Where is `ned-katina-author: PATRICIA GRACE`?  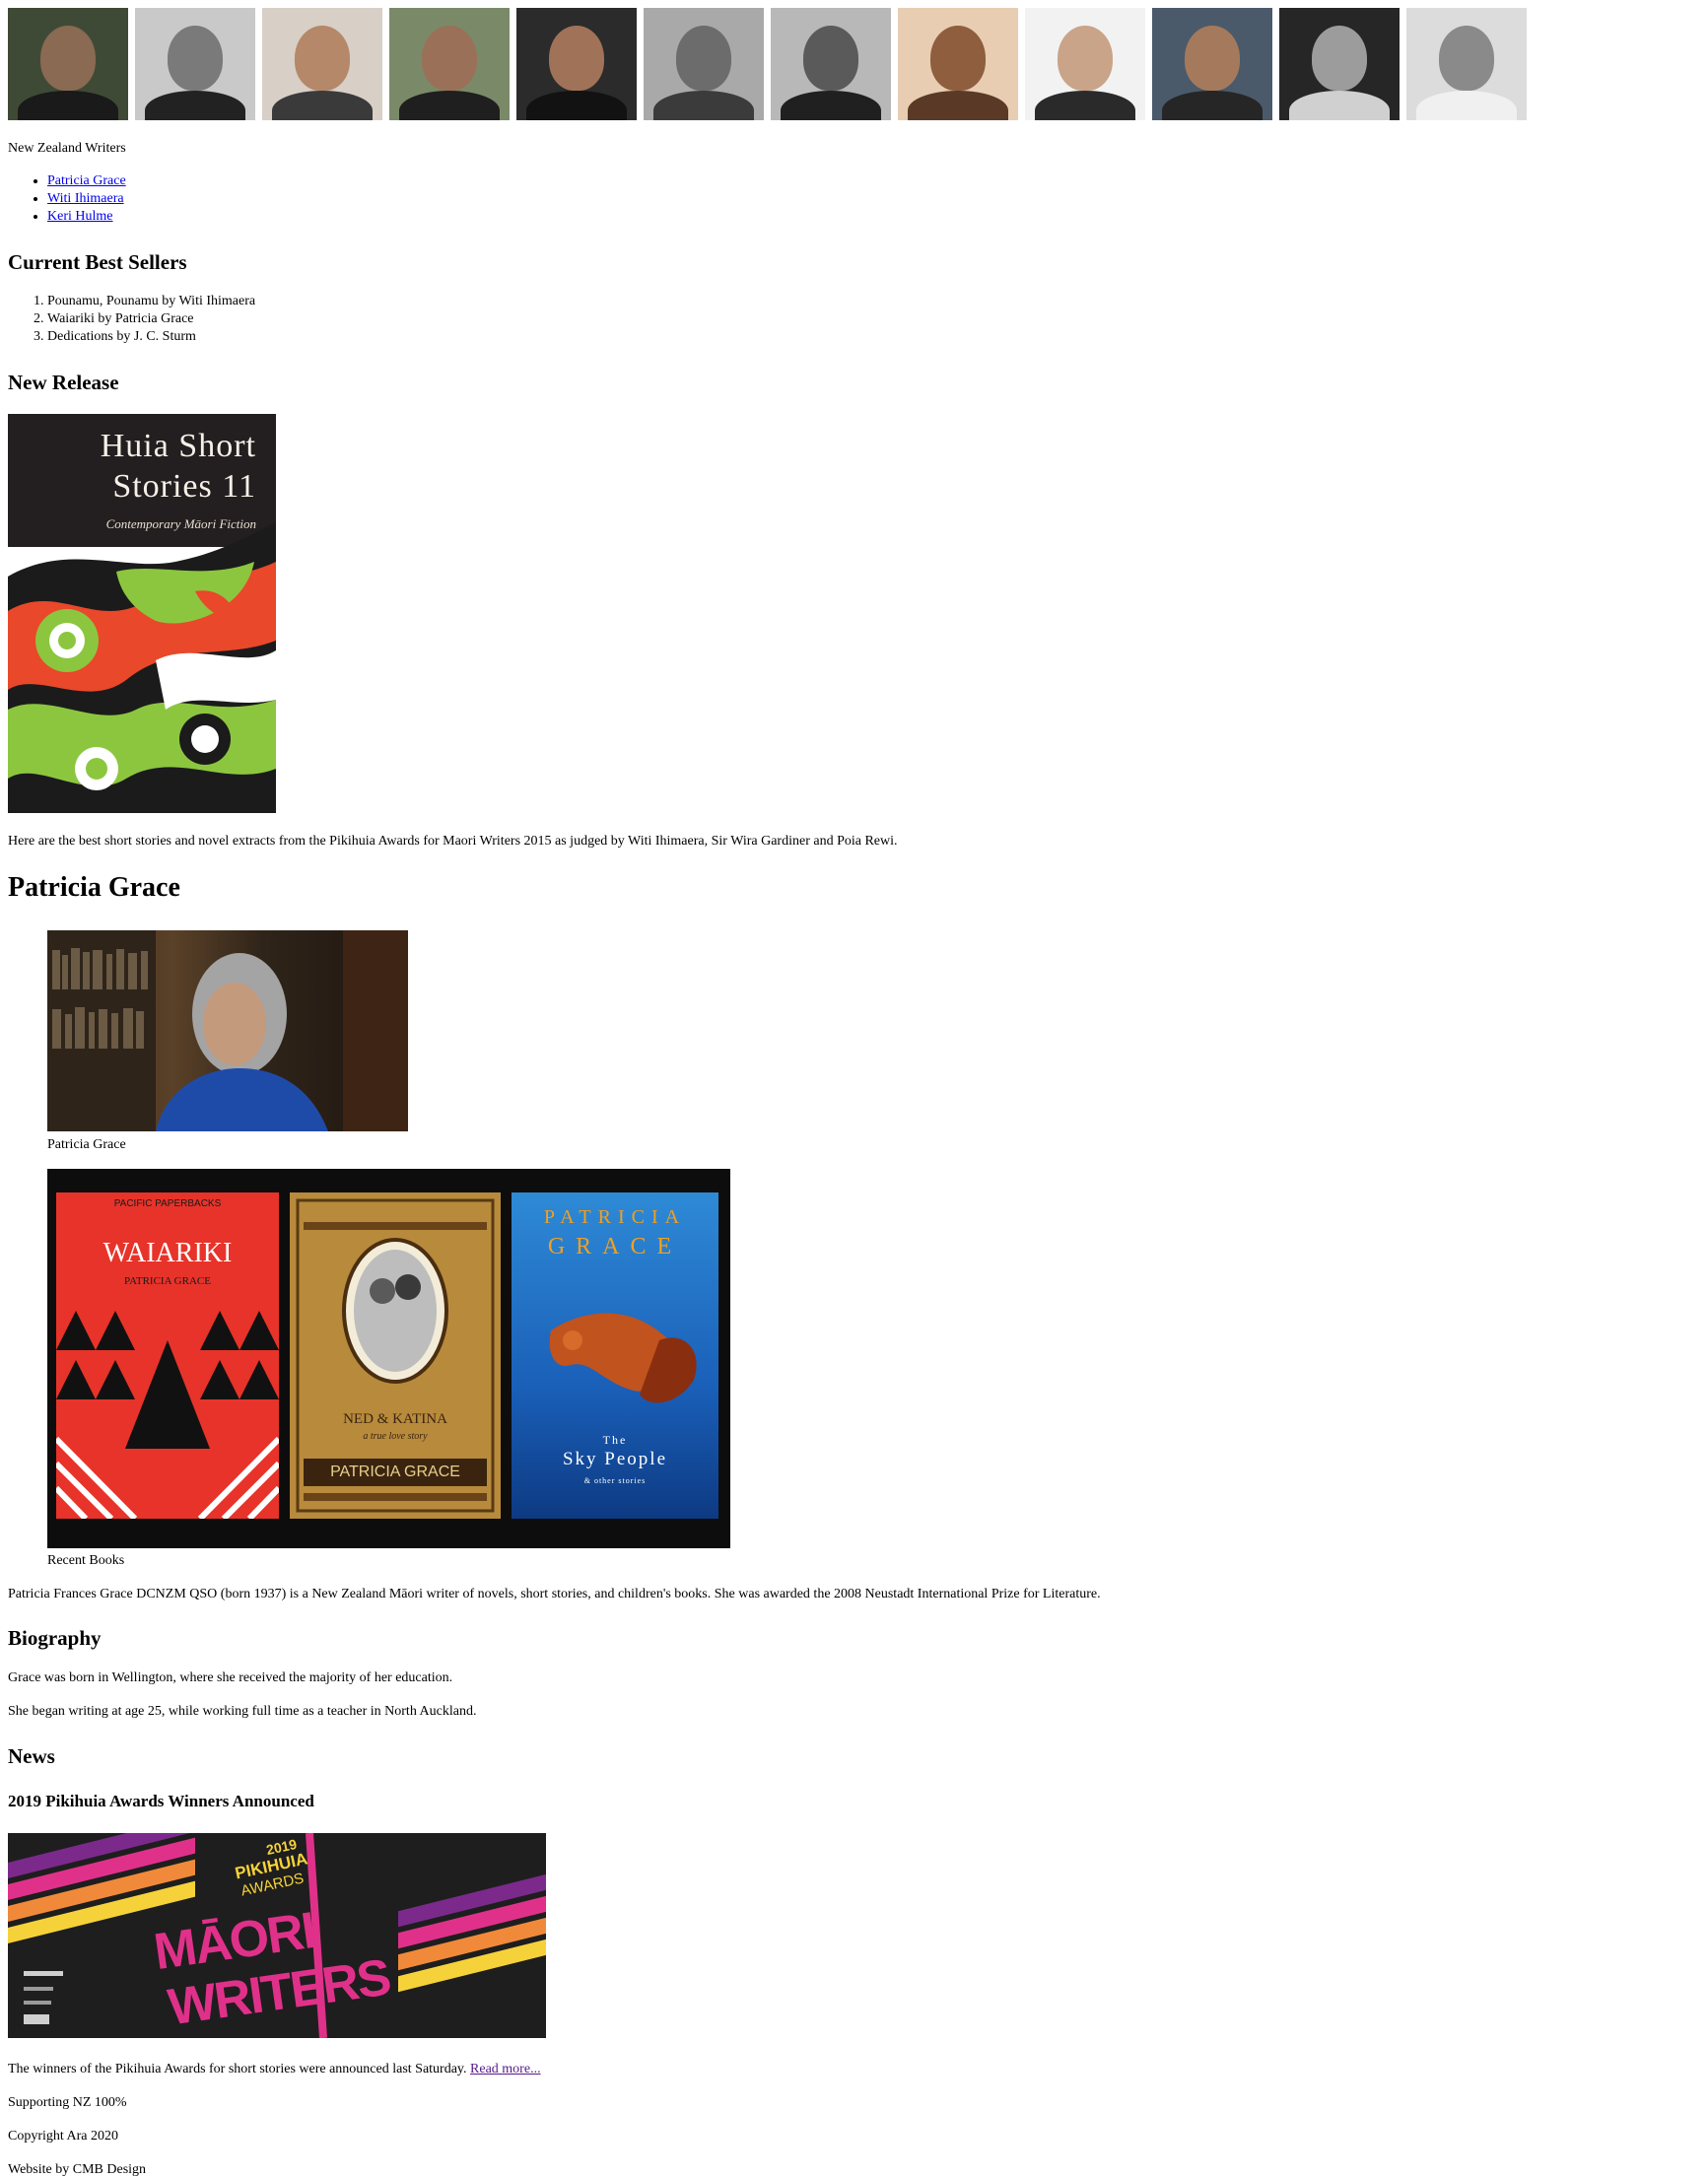 ned-katina-author: PATRICIA GRACE is located at coordinates (395, 1471).